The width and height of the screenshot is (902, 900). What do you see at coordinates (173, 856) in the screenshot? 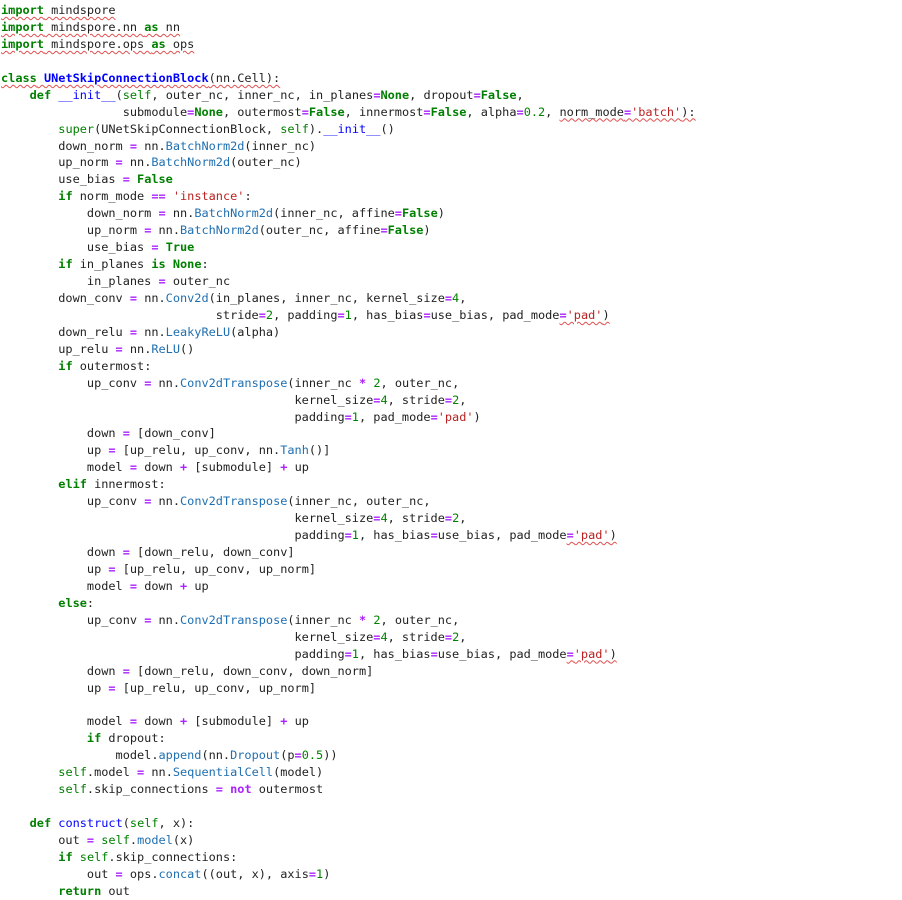
I see `code-token: .skip_connections:` at bounding box center [173, 856].